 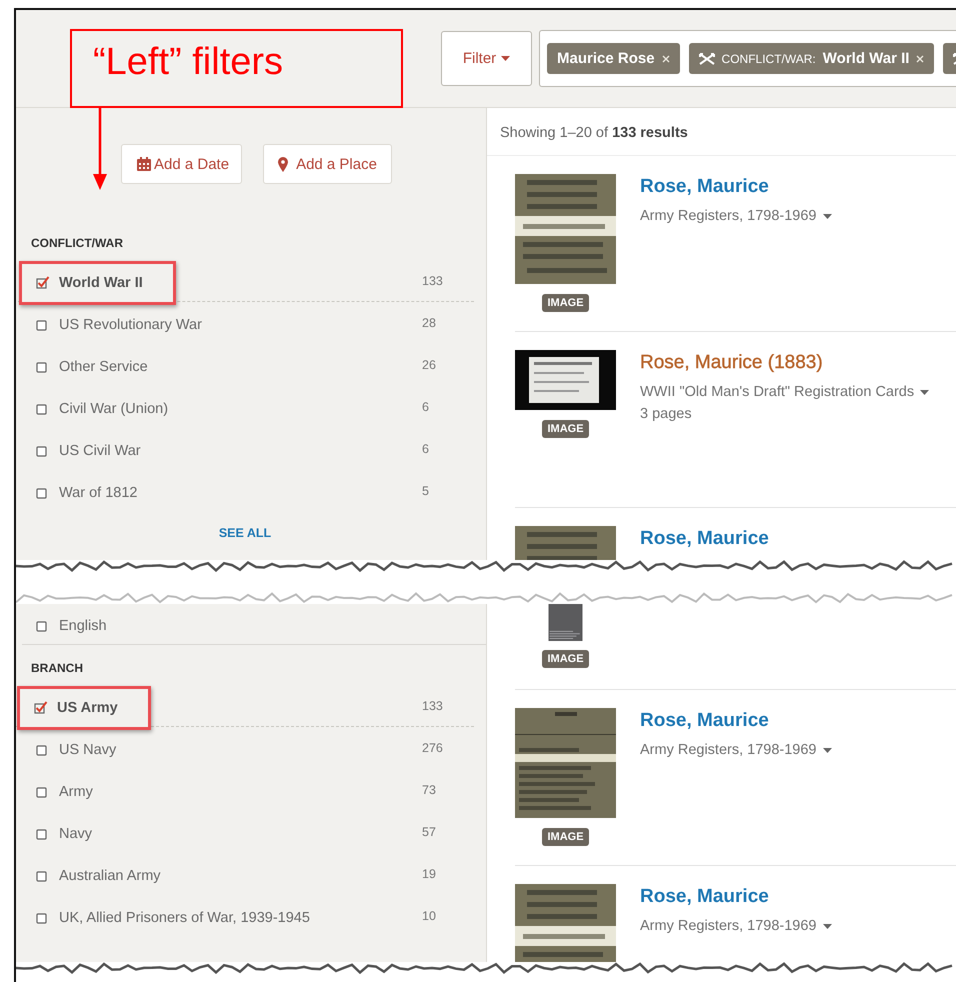 I want to click on filter-option: Civil War (Union), so click(x=113, y=409).